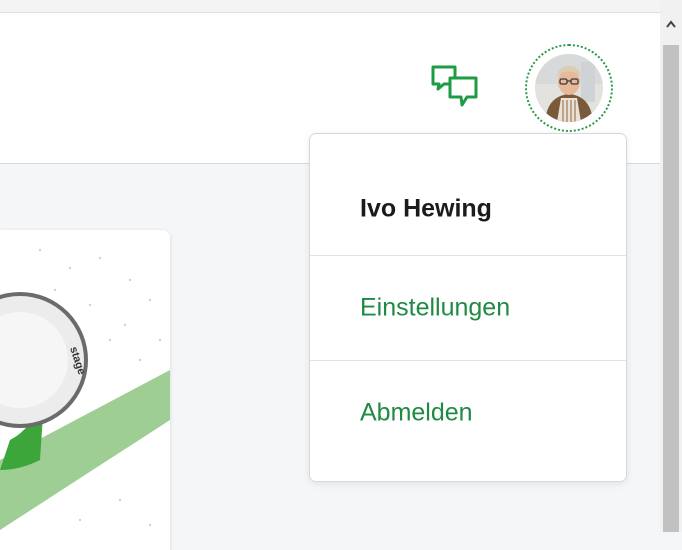 The image size is (682, 550). I want to click on browser-top-strip, so click(330, 6).